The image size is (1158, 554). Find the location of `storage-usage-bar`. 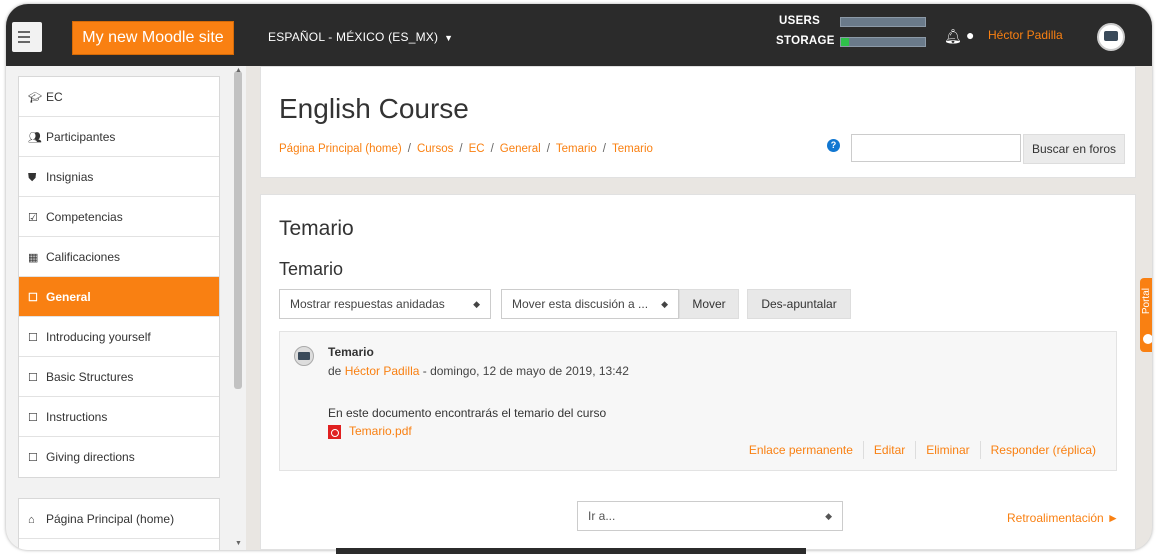

storage-usage-bar is located at coordinates (883, 42).